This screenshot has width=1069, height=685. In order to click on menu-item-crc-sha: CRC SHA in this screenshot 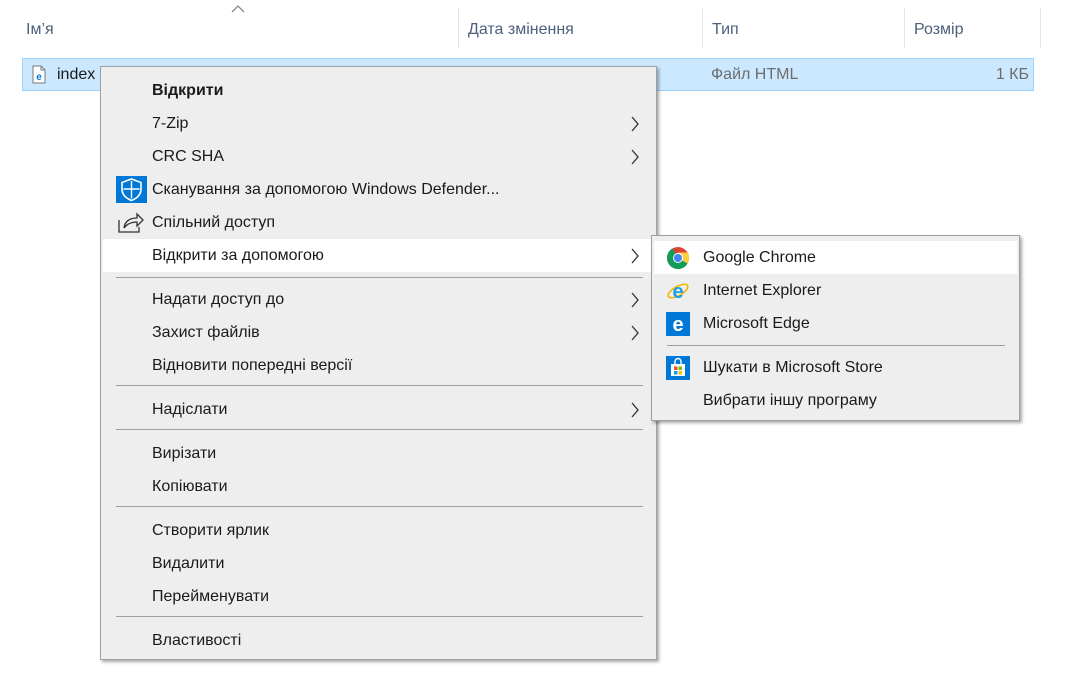, I will do `click(378, 156)`.